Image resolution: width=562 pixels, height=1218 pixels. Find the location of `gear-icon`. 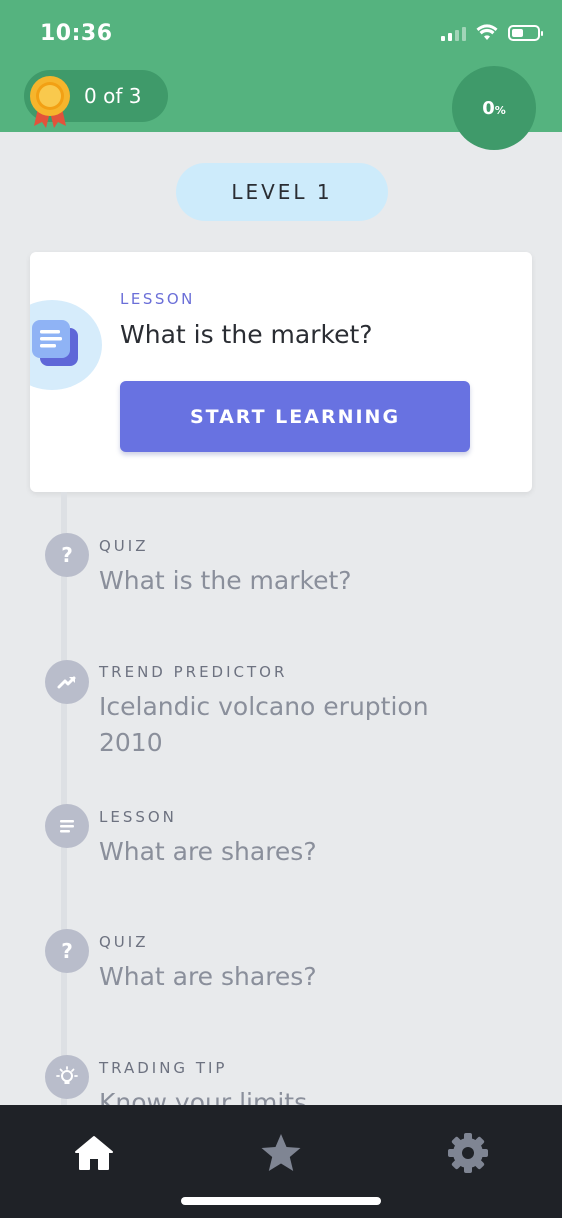

gear-icon is located at coordinates (468, 1153).